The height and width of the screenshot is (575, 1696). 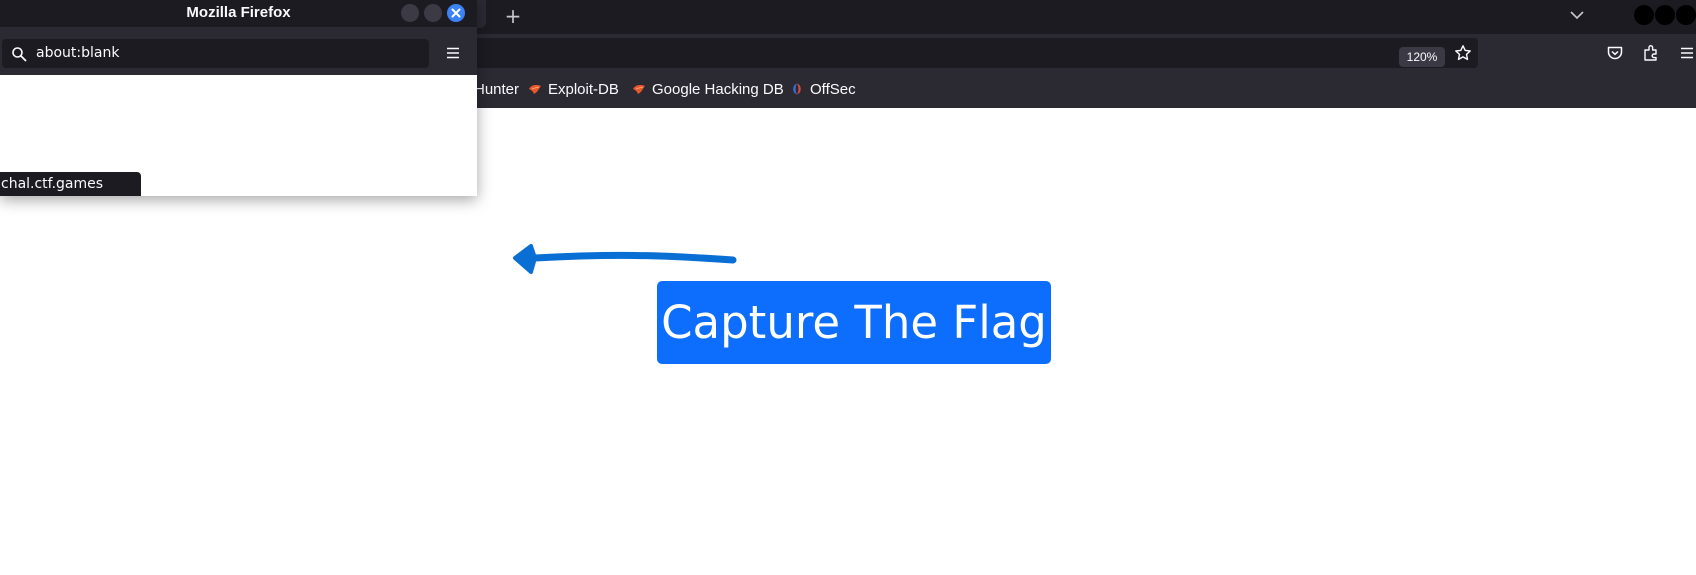 What do you see at coordinates (1651, 53) in the screenshot?
I see `extensions-icon` at bounding box center [1651, 53].